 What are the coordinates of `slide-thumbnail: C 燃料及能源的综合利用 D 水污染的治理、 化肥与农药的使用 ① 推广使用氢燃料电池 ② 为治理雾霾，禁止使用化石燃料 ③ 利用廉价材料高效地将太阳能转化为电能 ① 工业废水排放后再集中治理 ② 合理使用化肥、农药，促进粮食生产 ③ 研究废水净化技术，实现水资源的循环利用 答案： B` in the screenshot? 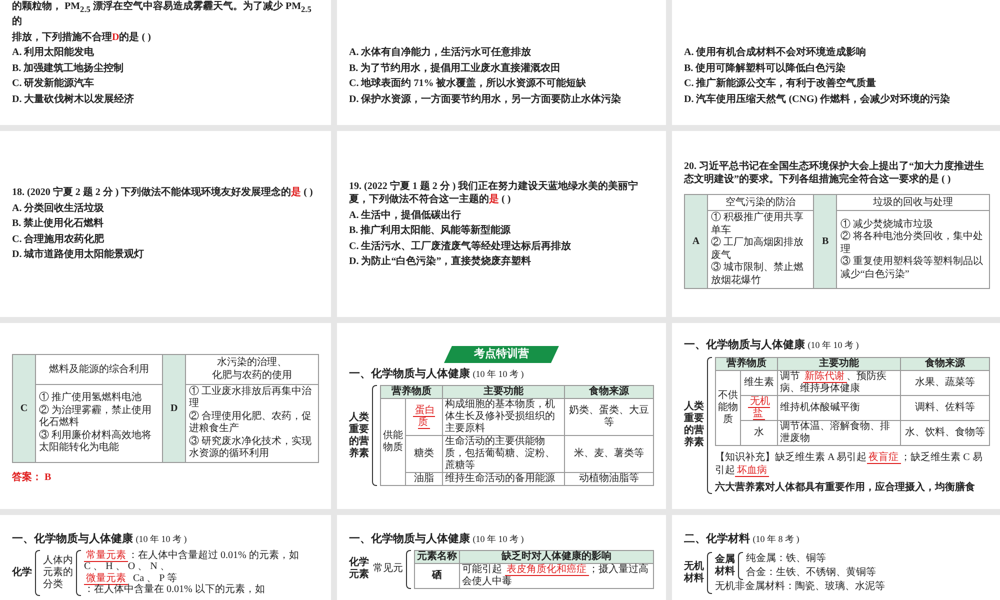 It's located at (165, 416).